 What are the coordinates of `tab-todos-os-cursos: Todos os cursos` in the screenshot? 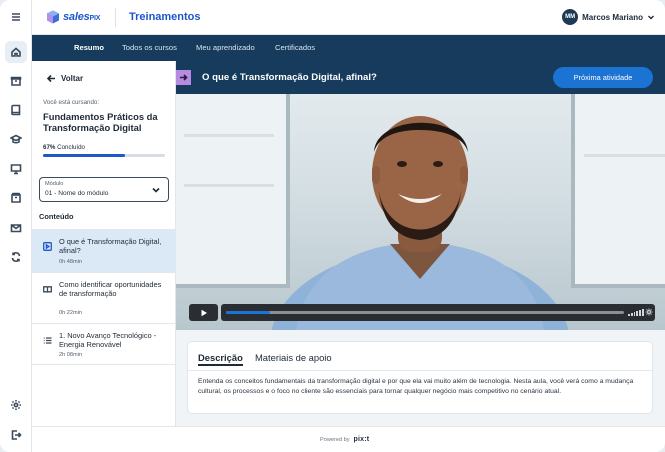 It's located at (149, 47).